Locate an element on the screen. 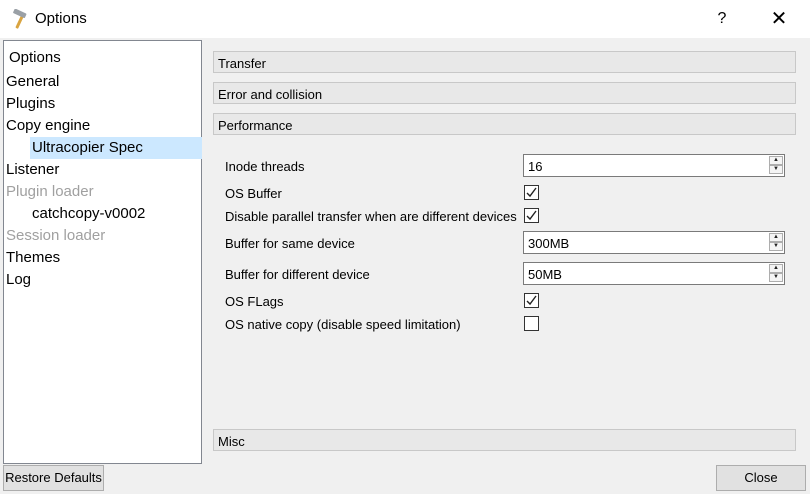  section-transfer-label: Transfer is located at coordinates (242, 63).